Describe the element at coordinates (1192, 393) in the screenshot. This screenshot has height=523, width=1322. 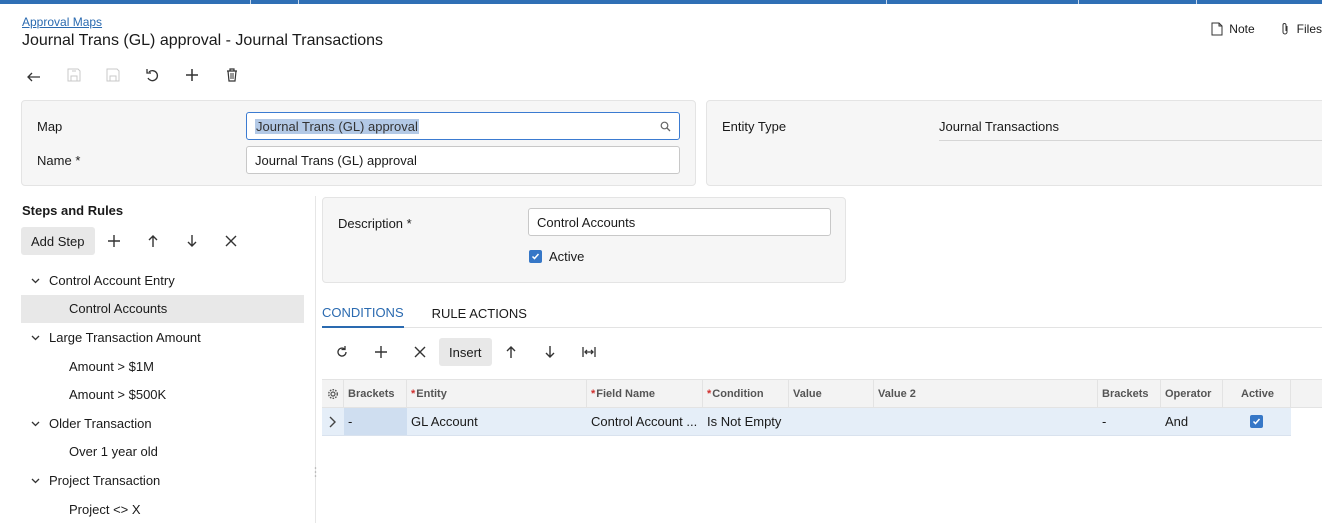
I see `col-operator: Operator` at that location.